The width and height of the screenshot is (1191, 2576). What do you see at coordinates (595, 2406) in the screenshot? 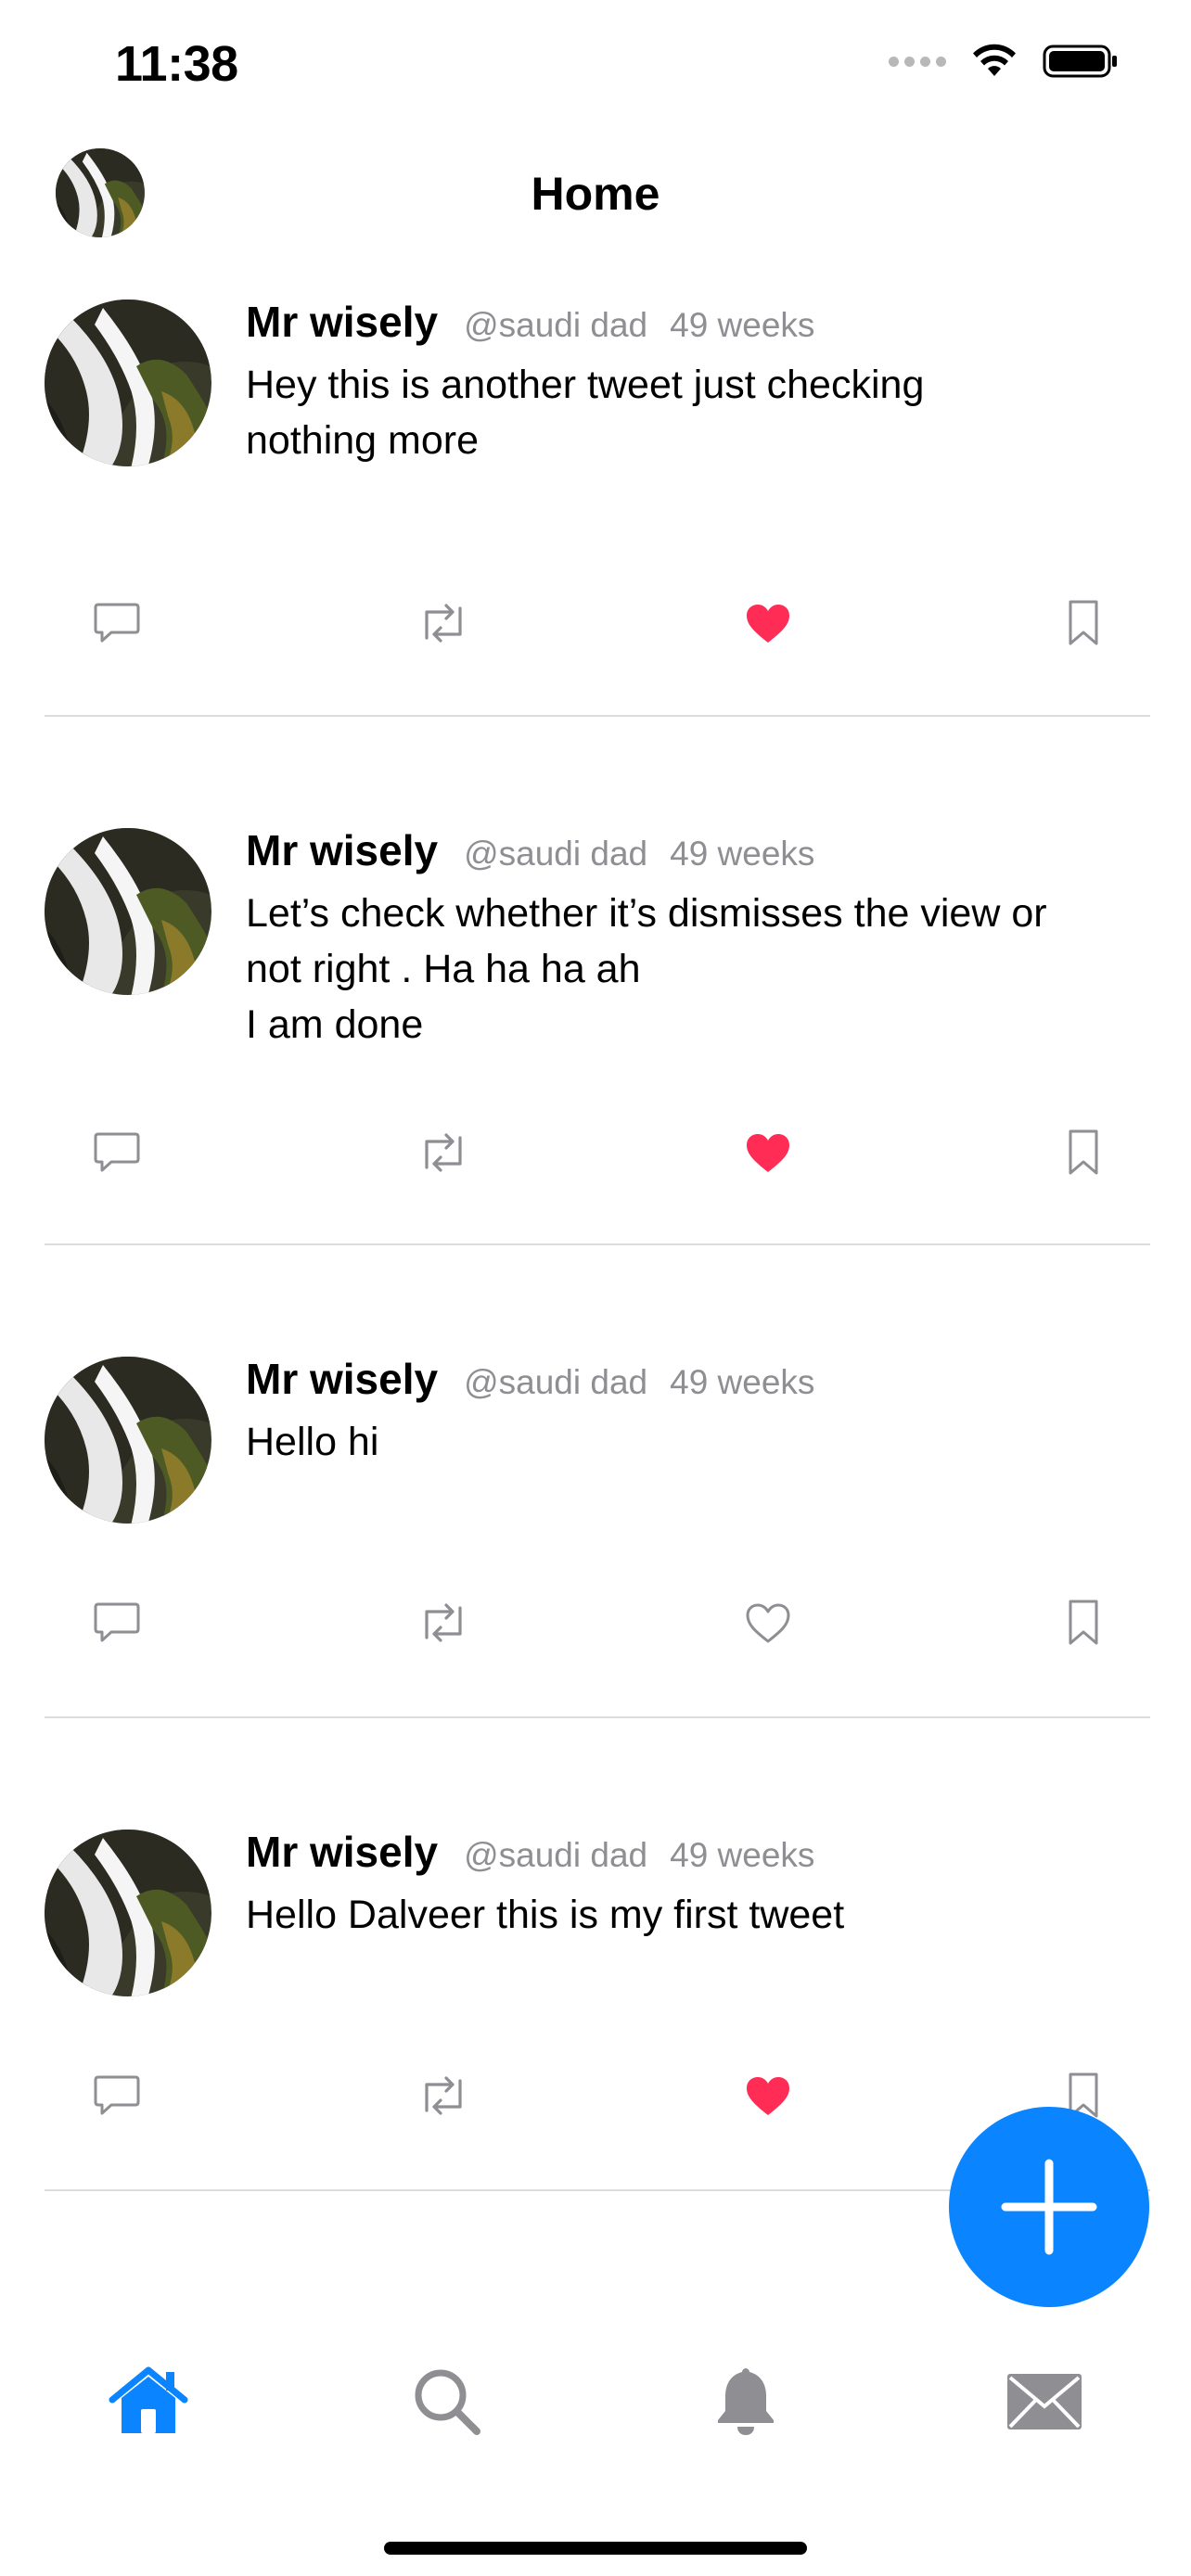
I see `tab-bar` at bounding box center [595, 2406].